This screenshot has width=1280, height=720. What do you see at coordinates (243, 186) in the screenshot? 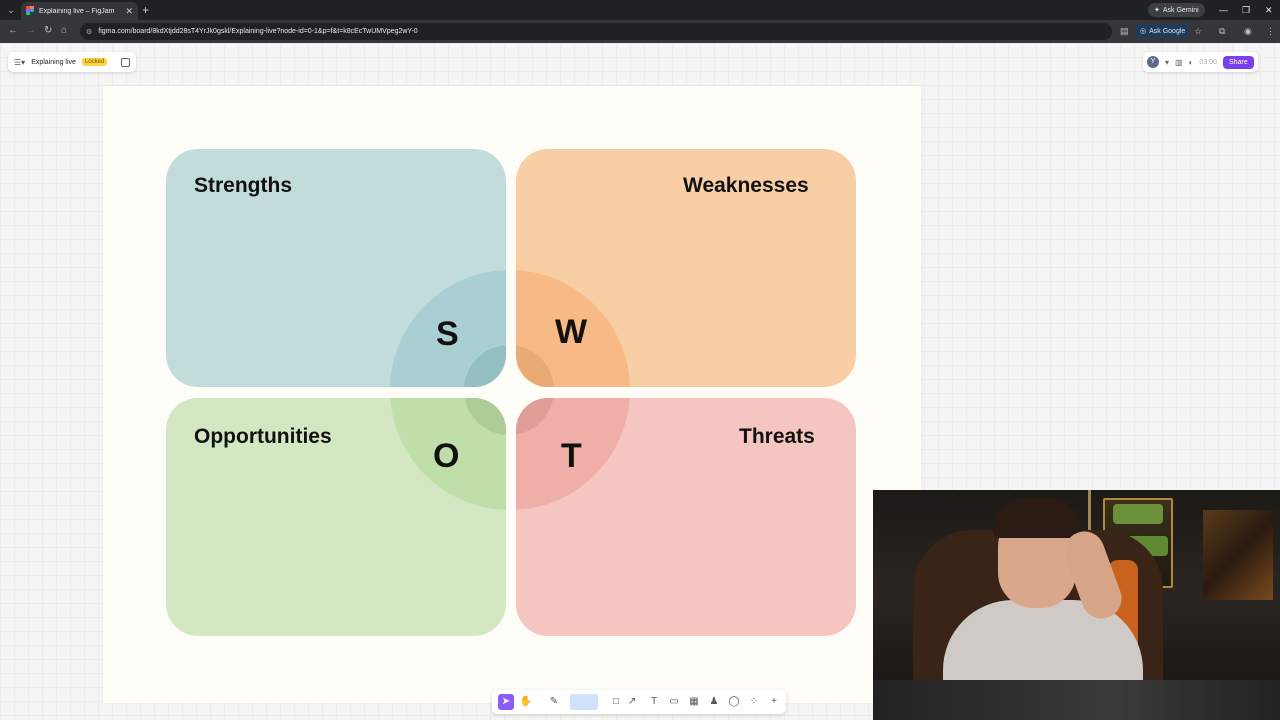
I see `strengths-label: Strengths` at bounding box center [243, 186].